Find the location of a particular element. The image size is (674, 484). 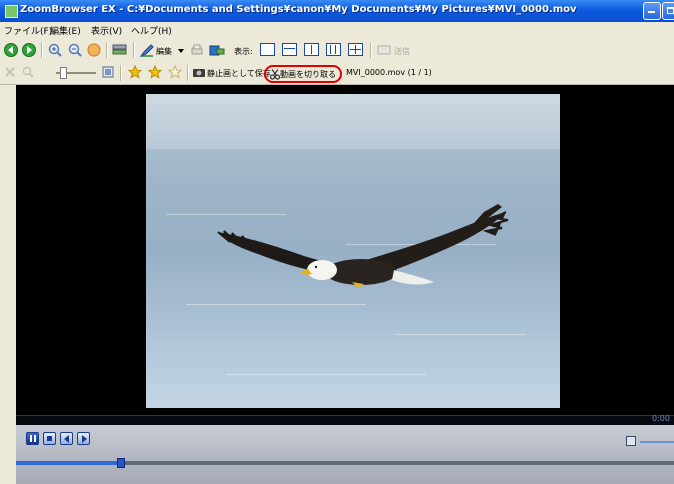

edit-icon is located at coordinates (147, 50).